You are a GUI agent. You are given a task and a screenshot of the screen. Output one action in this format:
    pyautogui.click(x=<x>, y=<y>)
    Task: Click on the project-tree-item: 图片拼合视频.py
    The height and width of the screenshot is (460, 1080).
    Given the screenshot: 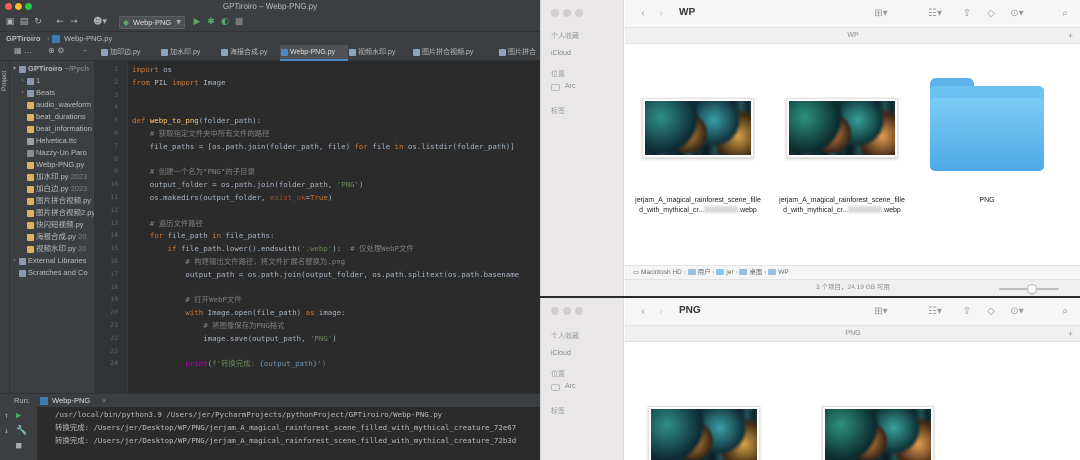 What is the action you would take?
    pyautogui.click(x=52, y=201)
    